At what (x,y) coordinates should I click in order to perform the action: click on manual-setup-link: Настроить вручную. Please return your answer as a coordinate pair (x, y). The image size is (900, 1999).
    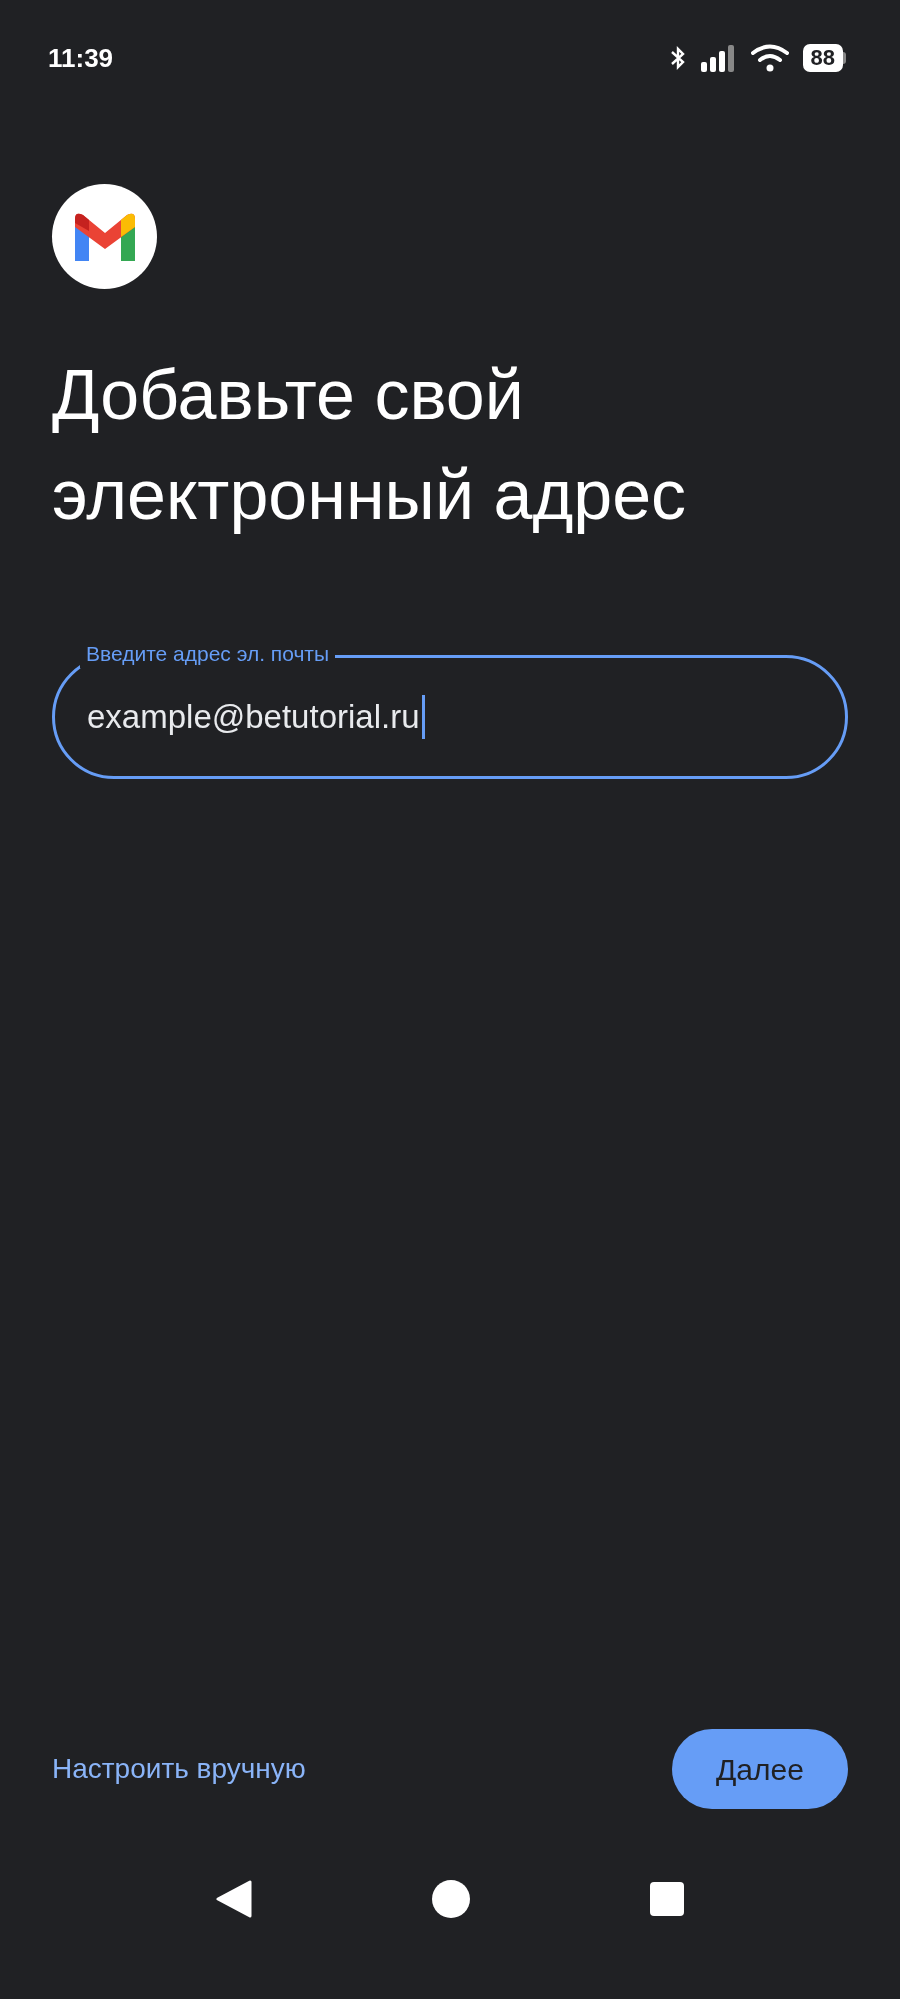
    Looking at the image, I should click on (179, 1769).